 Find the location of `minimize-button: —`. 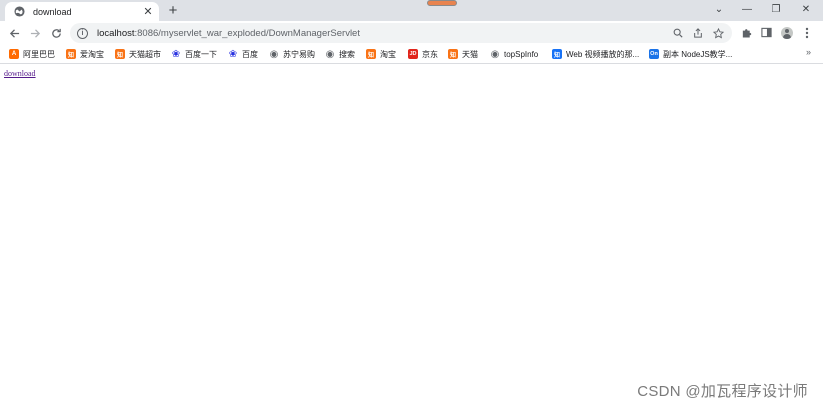

minimize-button: — is located at coordinates (747, 9).